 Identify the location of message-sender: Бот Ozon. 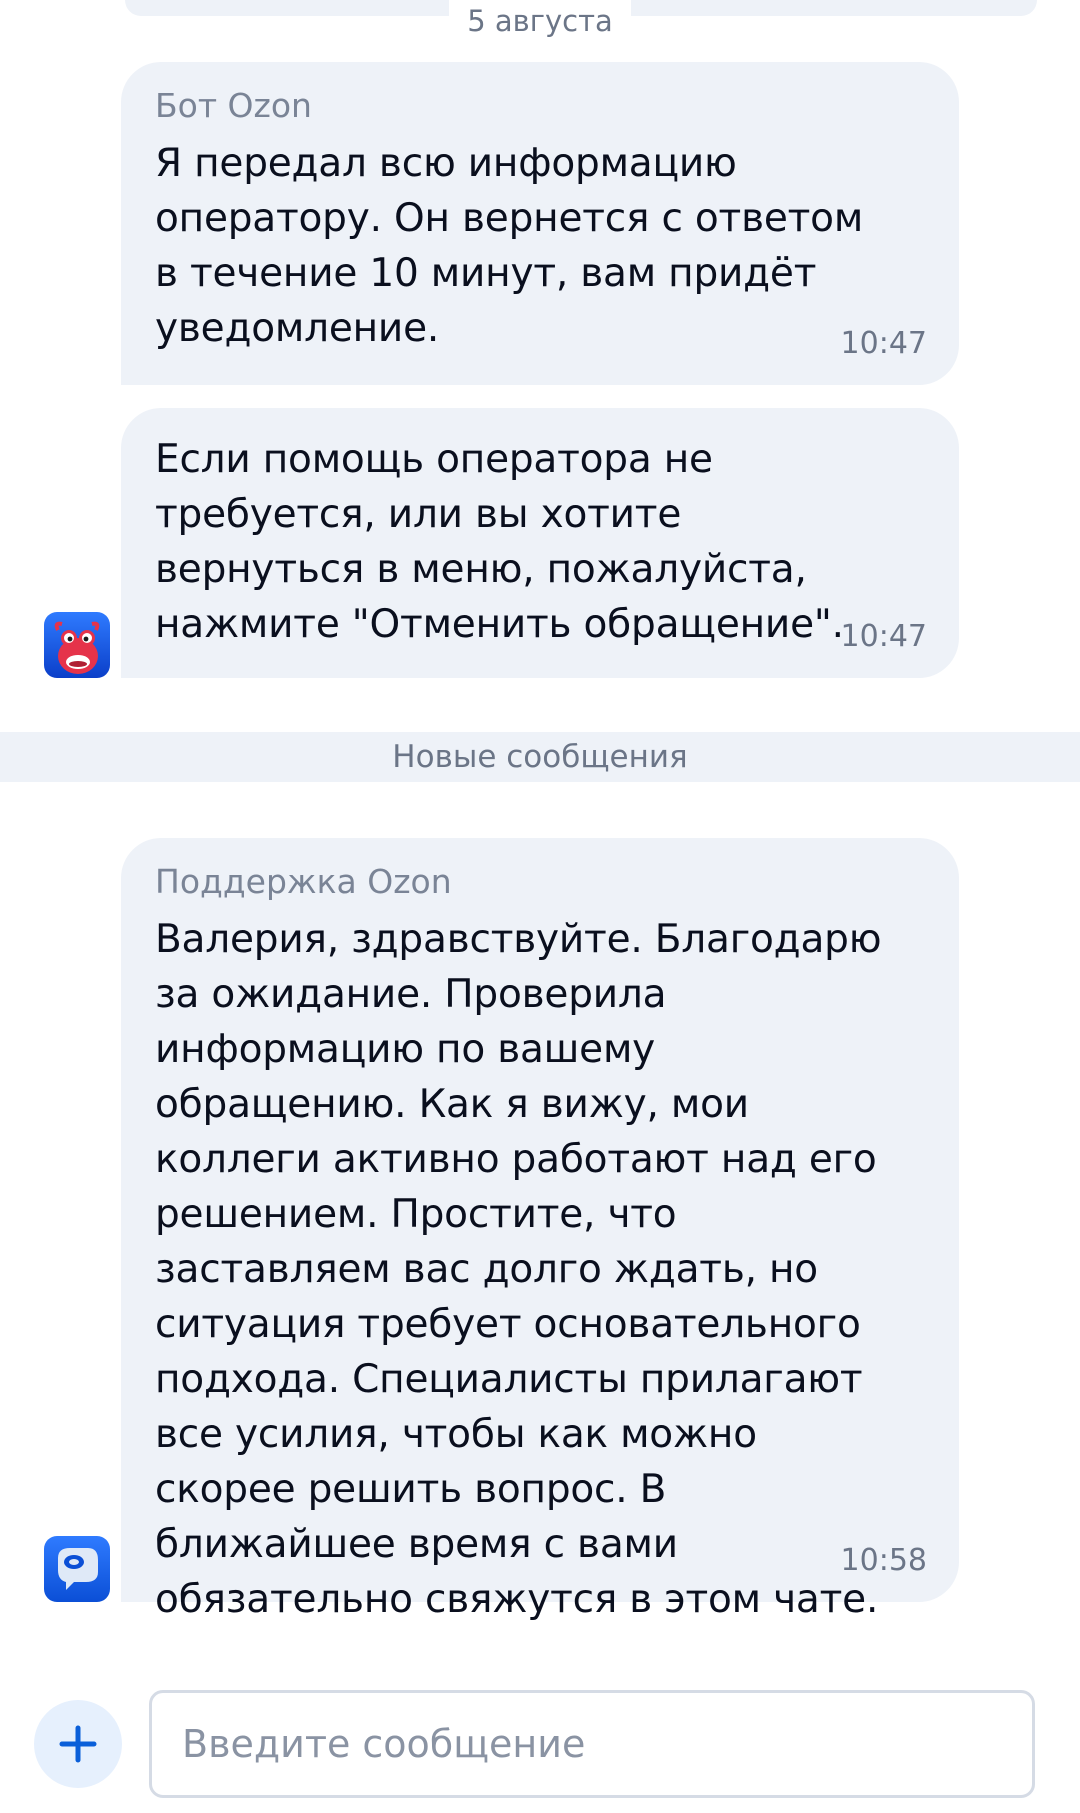
(233, 105).